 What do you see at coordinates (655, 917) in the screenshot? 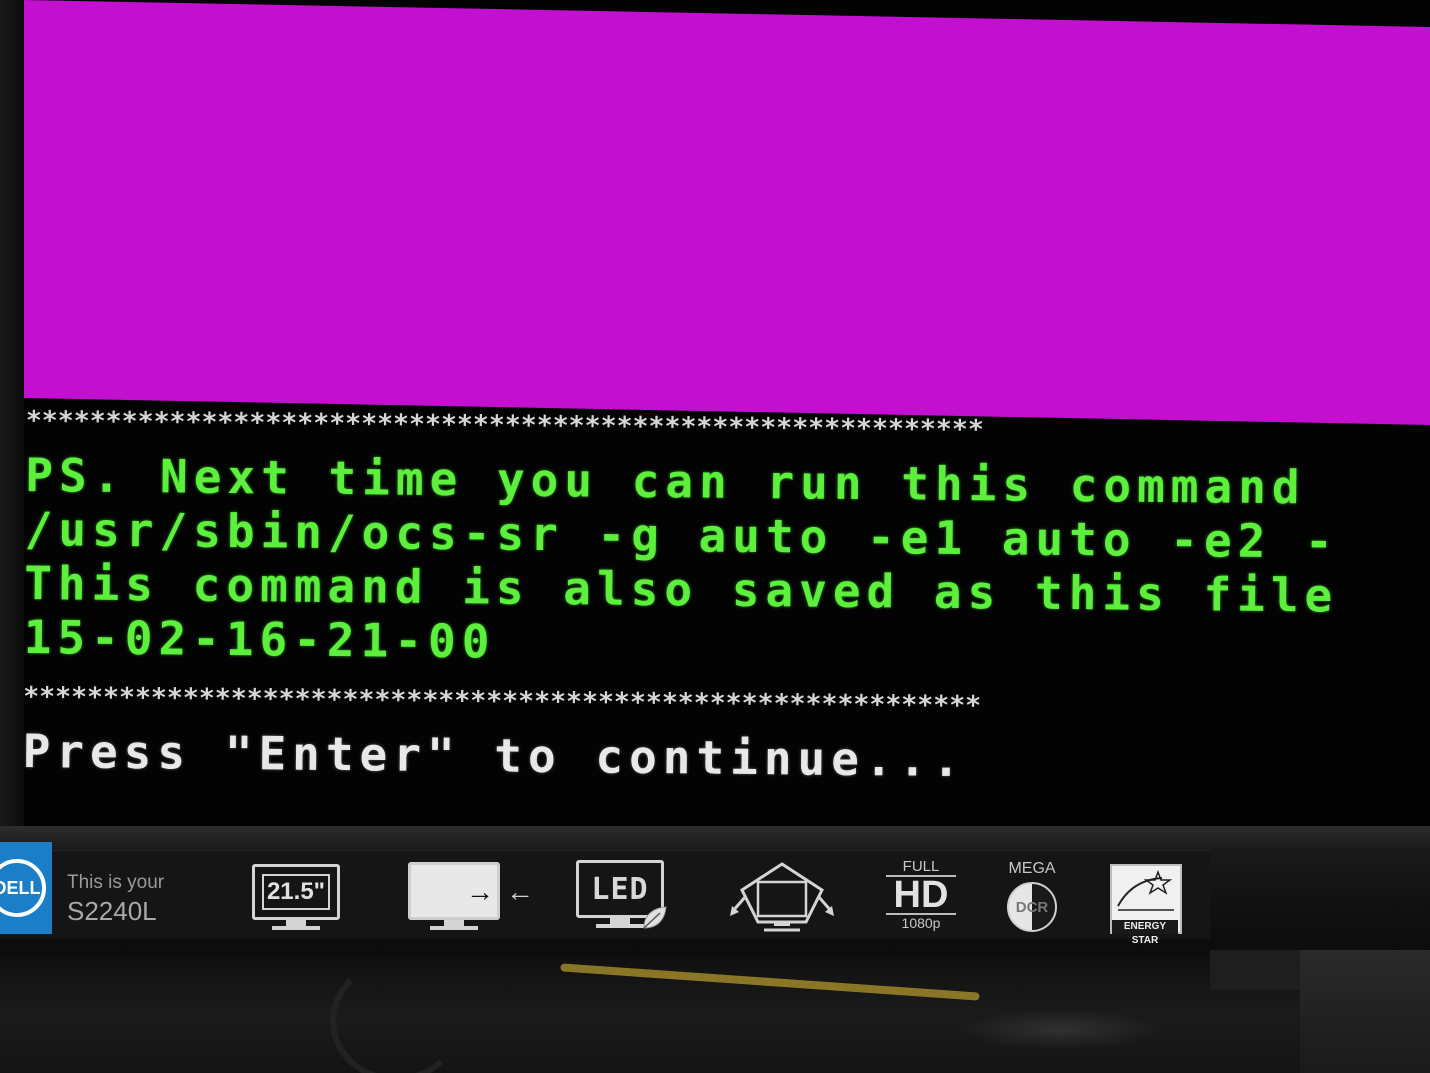
I see `leaf-icon` at bounding box center [655, 917].